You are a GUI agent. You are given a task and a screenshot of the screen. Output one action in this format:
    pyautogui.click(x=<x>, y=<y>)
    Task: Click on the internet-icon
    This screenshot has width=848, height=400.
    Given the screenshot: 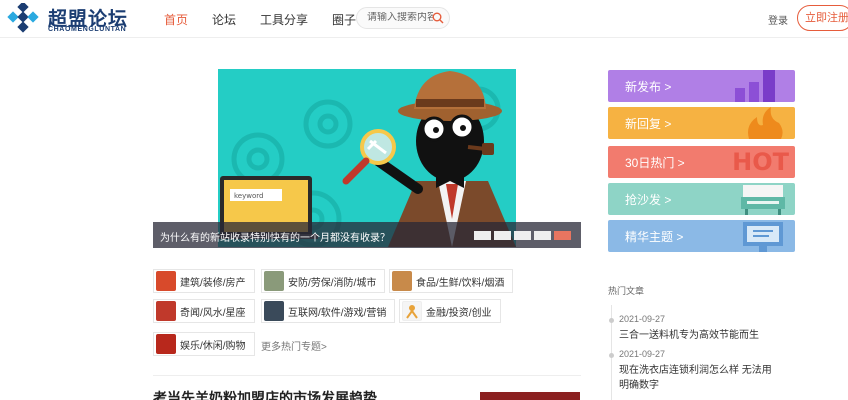 What is the action you would take?
    pyautogui.click(x=274, y=311)
    